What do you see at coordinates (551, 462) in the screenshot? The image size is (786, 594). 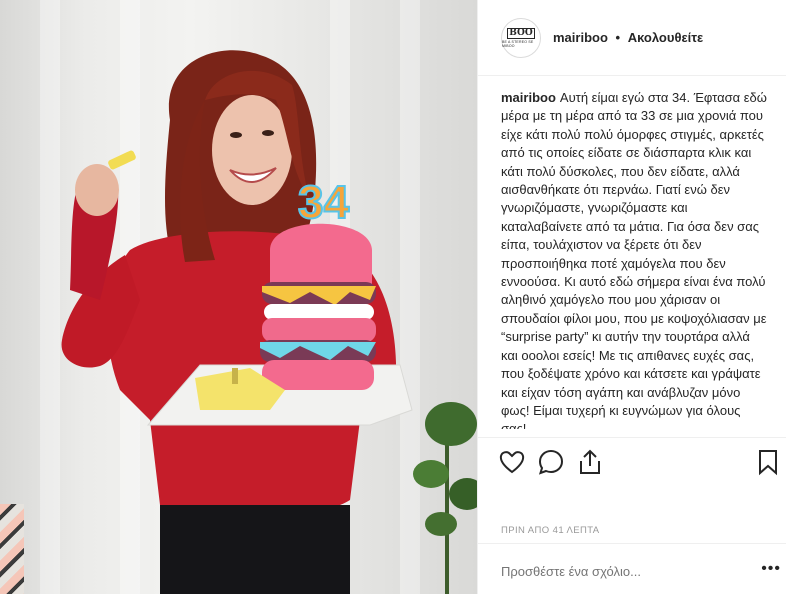 I see `comment-icon` at bounding box center [551, 462].